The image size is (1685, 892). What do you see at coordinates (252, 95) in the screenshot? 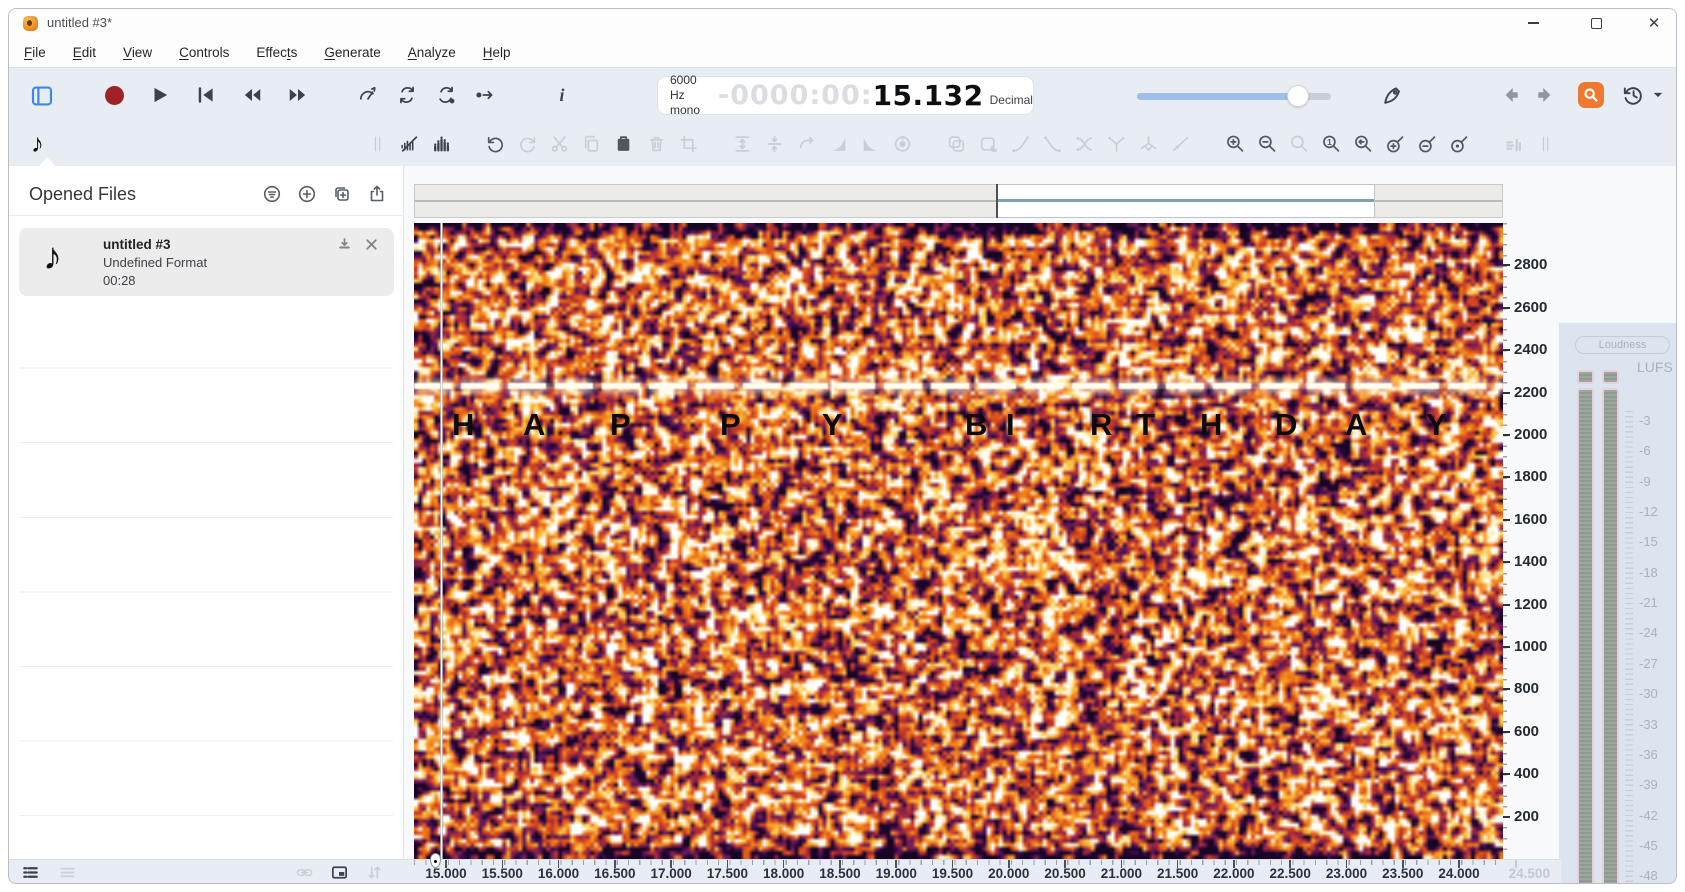
I see `rewind-icon` at bounding box center [252, 95].